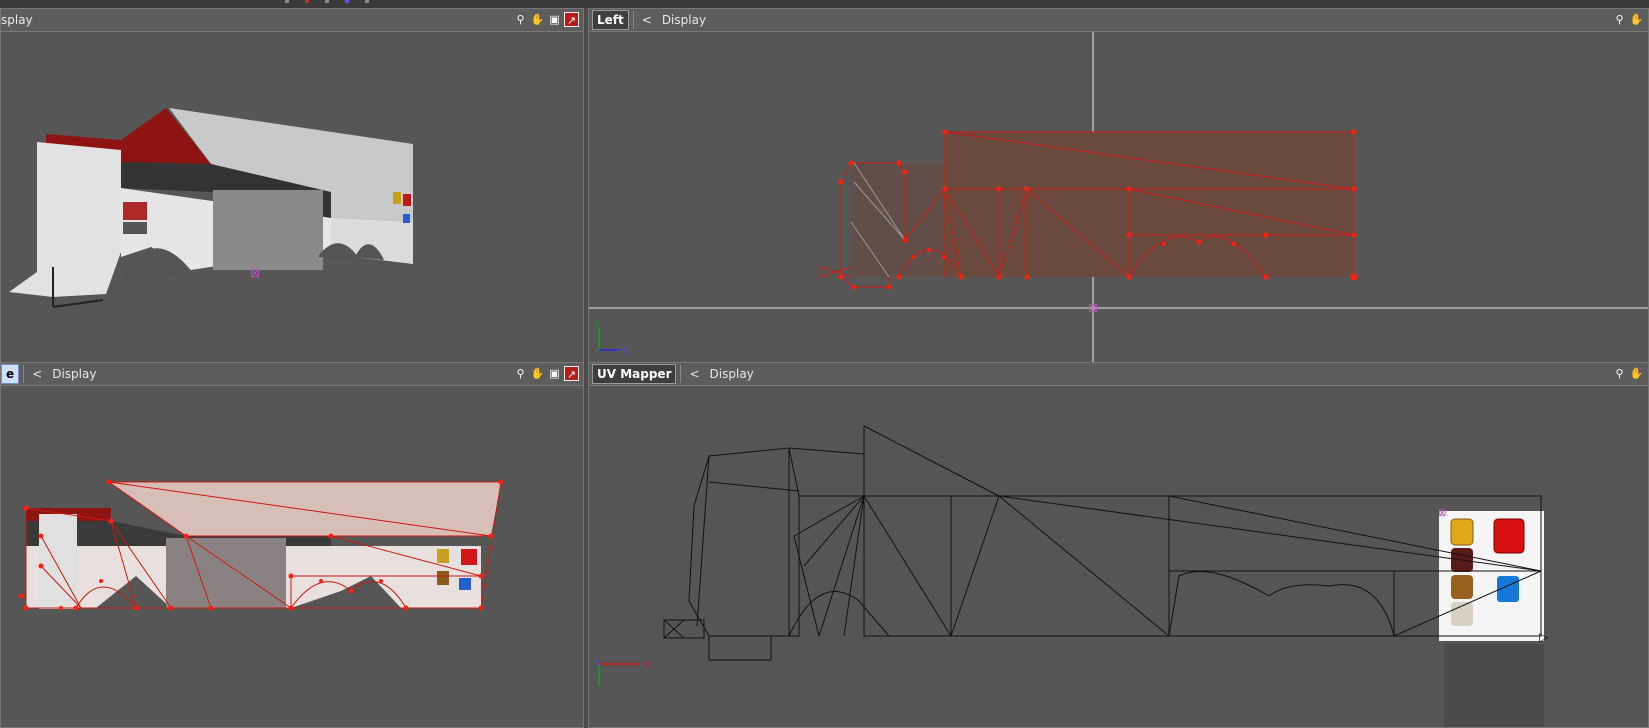  I want to click on pivot-marker: ⊠, so click(1093, 308).